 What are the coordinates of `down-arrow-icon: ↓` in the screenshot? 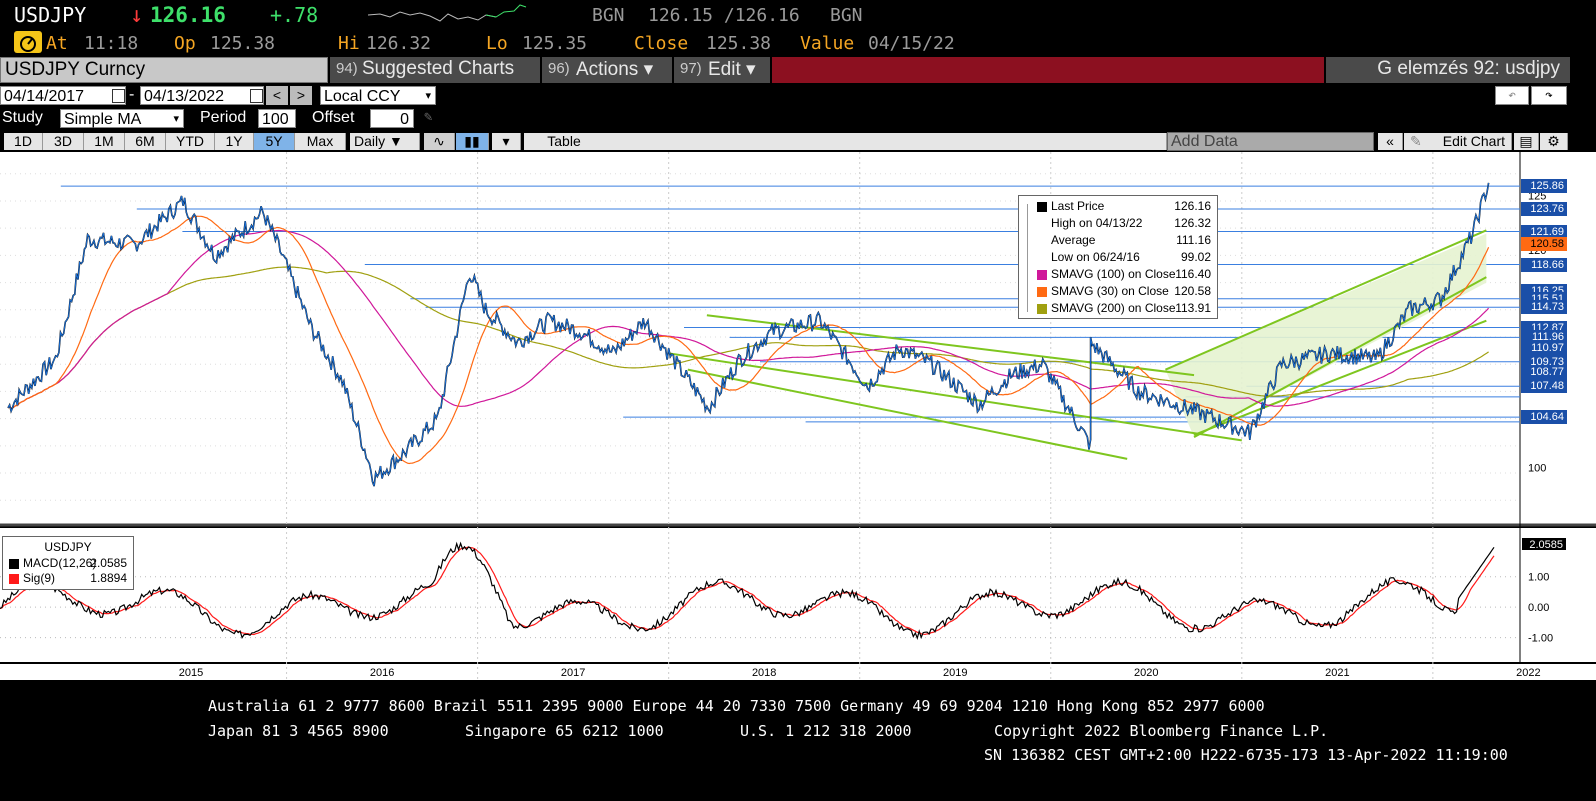 It's located at (137, 15).